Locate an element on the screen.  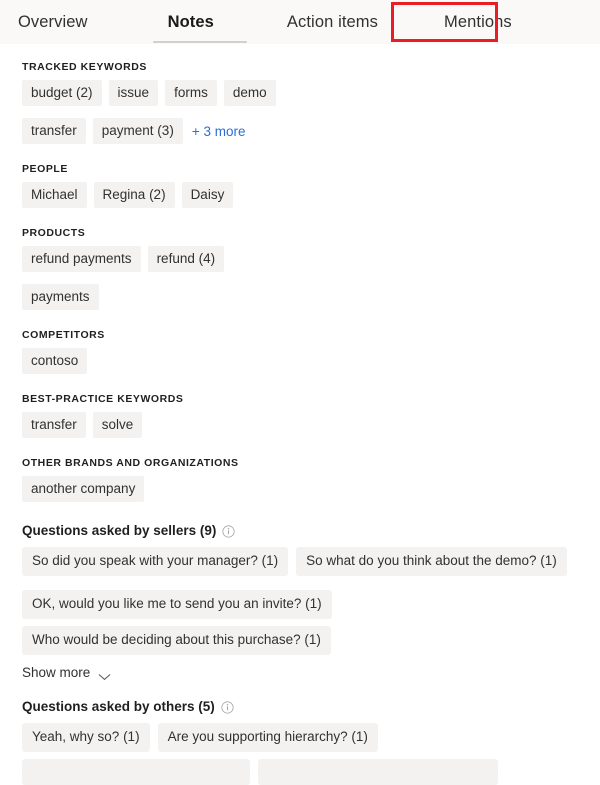
questions-sellers-title: Questions asked by sellers (9) is located at coordinates (119, 530).